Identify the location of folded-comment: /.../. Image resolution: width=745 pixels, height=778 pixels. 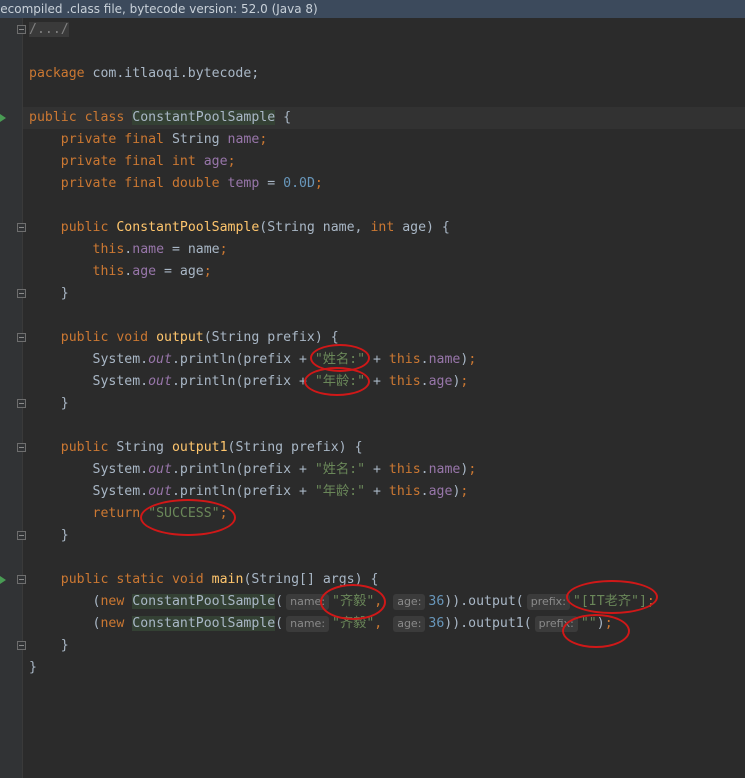
(49, 29).